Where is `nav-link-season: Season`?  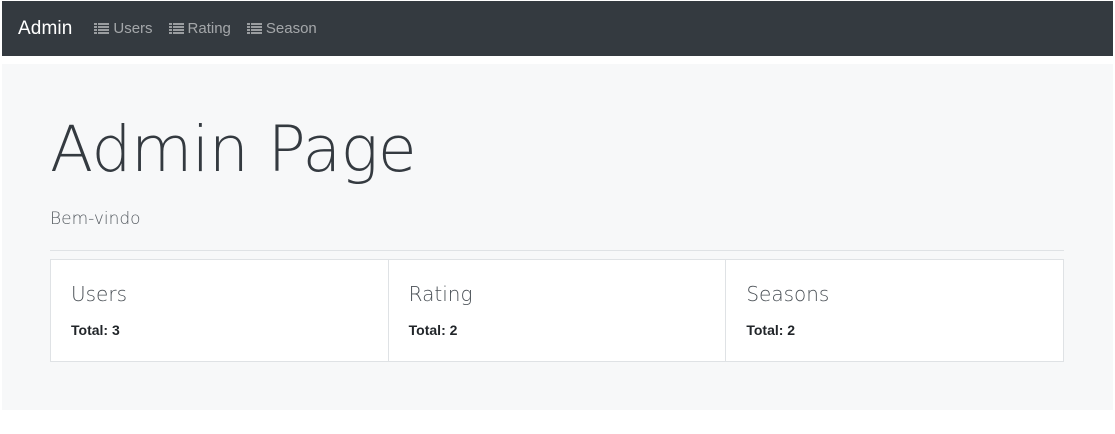 nav-link-season: Season is located at coordinates (281, 28).